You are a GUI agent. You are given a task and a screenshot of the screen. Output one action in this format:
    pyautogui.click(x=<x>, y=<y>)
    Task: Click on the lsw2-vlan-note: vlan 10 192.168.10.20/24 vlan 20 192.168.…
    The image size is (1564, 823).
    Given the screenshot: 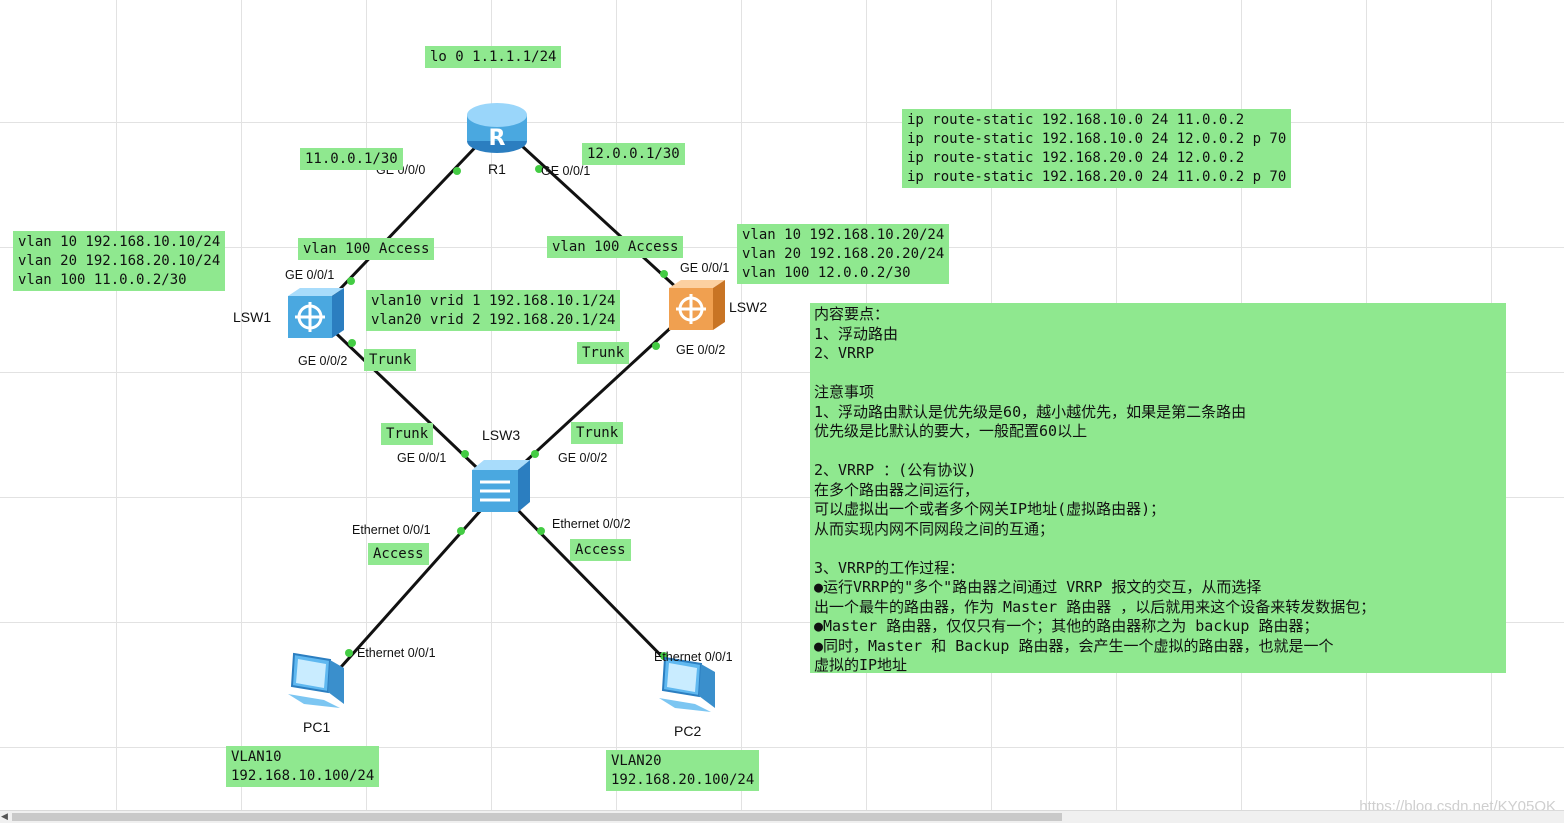 What is the action you would take?
    pyautogui.click(x=843, y=254)
    